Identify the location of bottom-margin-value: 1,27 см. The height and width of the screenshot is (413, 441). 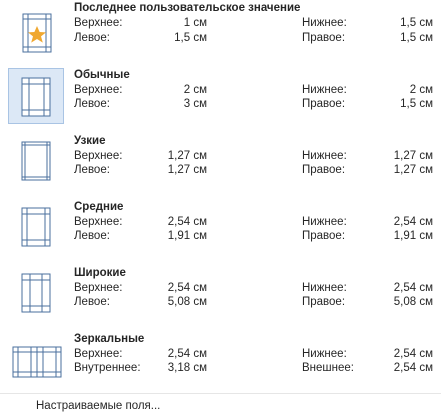
(413, 156).